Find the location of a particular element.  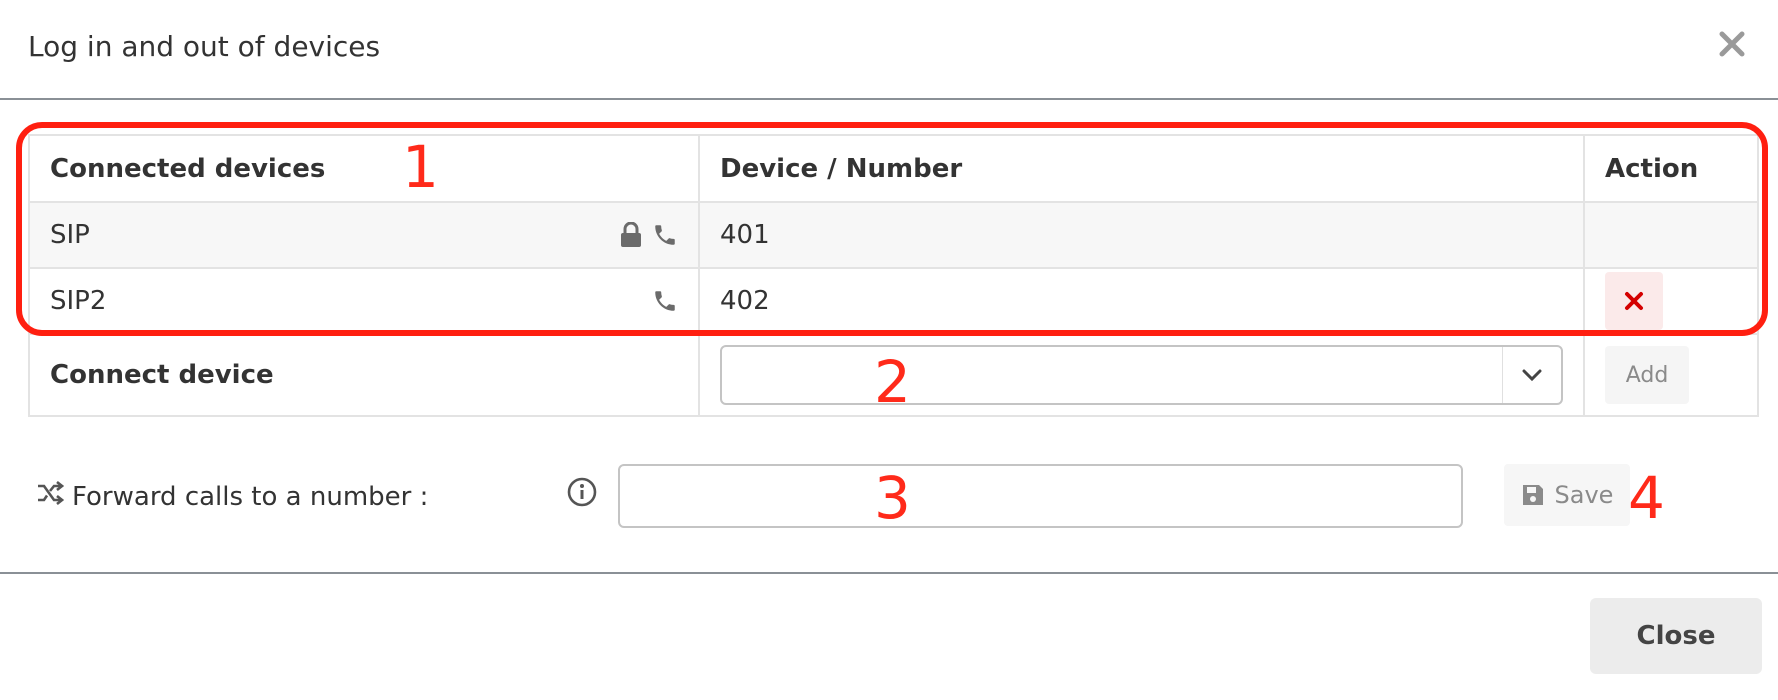

column-header-device-number: Device / Number is located at coordinates (1141, 168).